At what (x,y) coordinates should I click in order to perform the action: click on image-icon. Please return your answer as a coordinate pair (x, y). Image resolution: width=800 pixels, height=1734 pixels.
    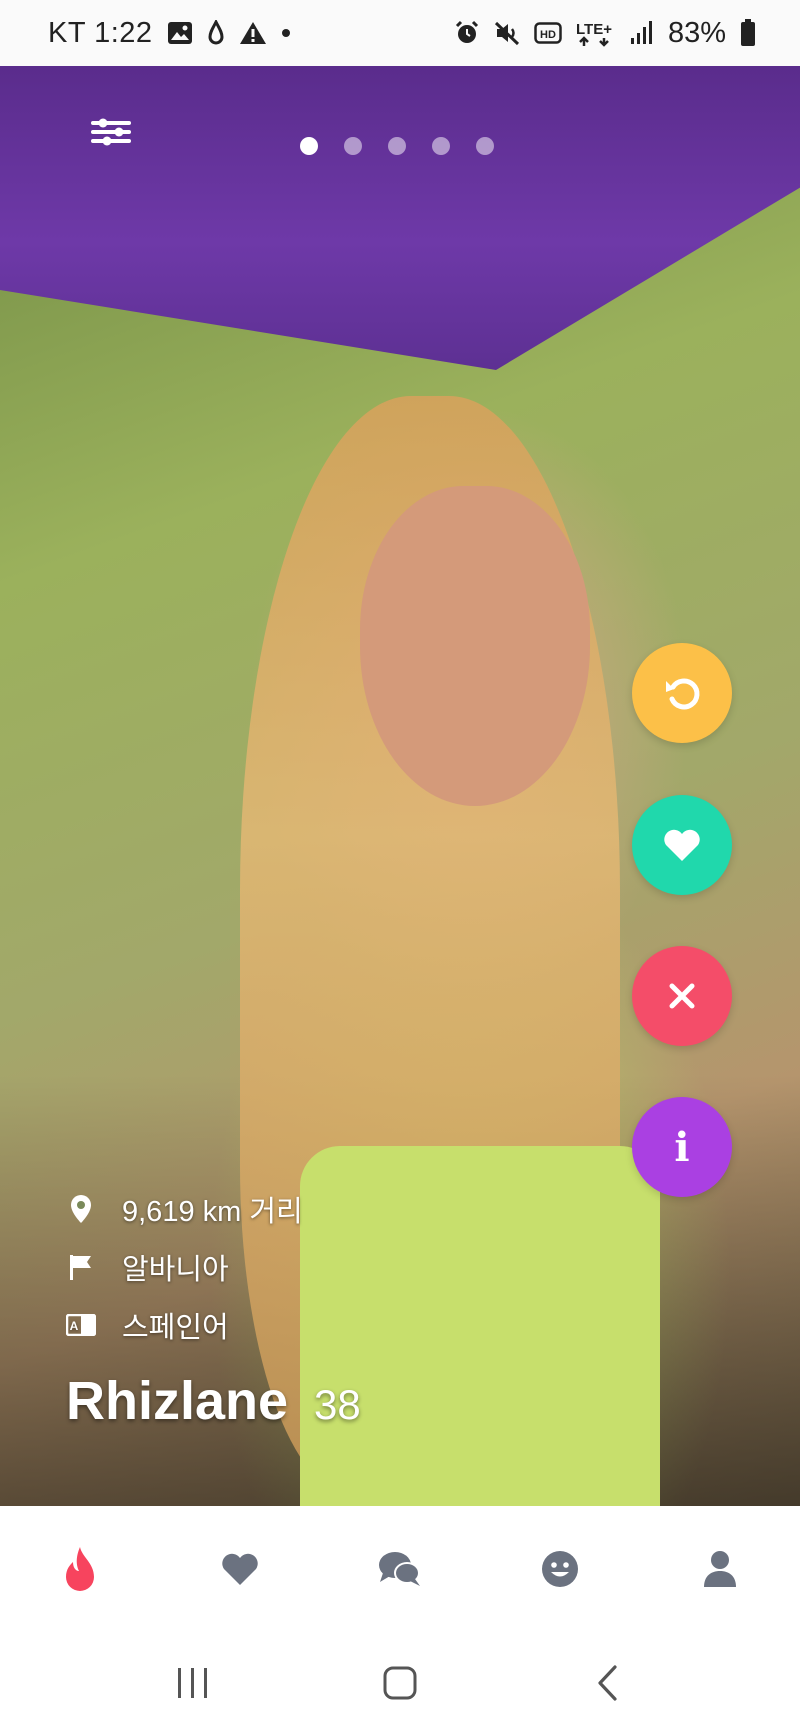
    Looking at the image, I should click on (180, 33).